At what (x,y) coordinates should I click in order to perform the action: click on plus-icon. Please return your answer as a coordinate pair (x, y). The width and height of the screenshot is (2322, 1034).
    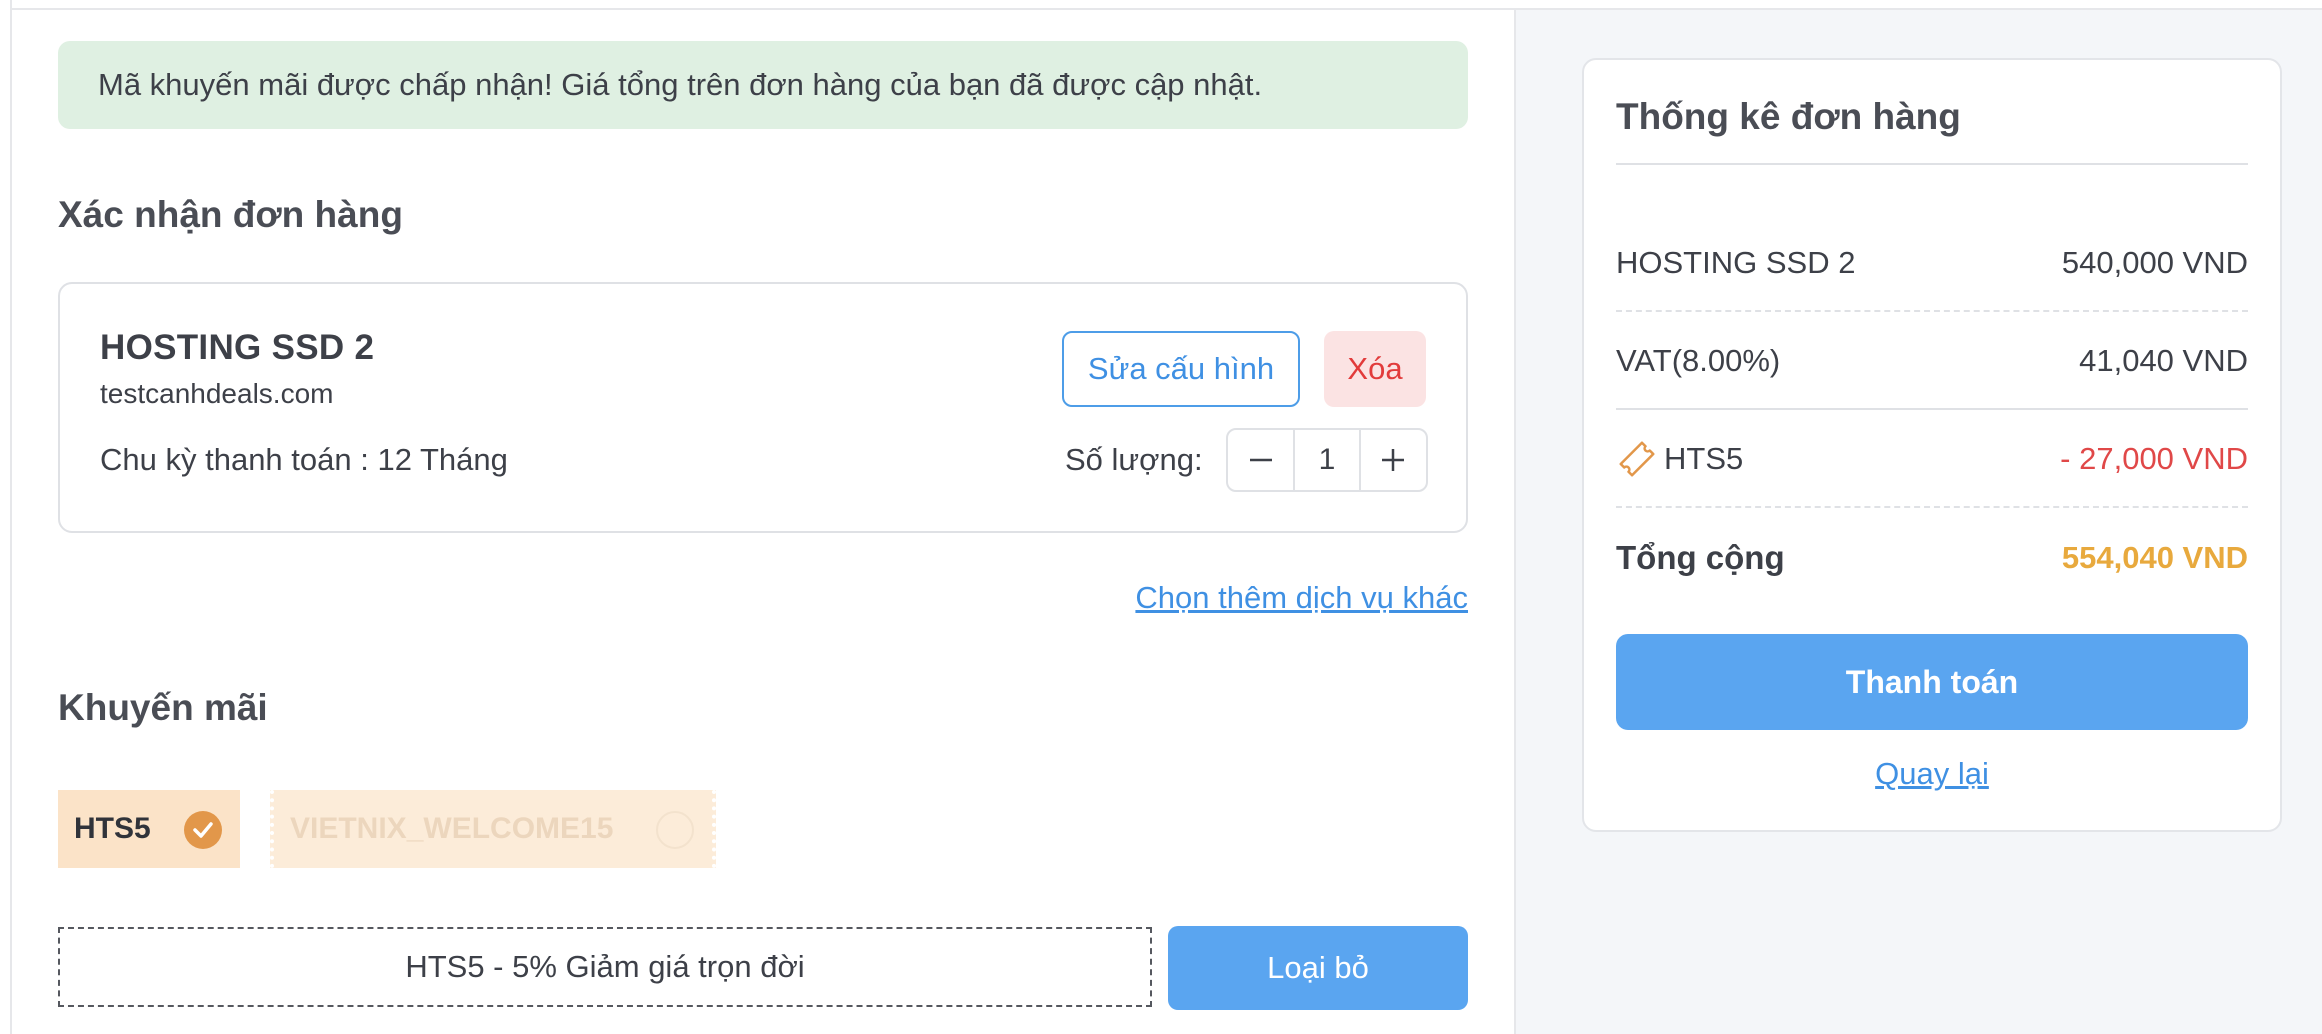
    Looking at the image, I should click on (1393, 460).